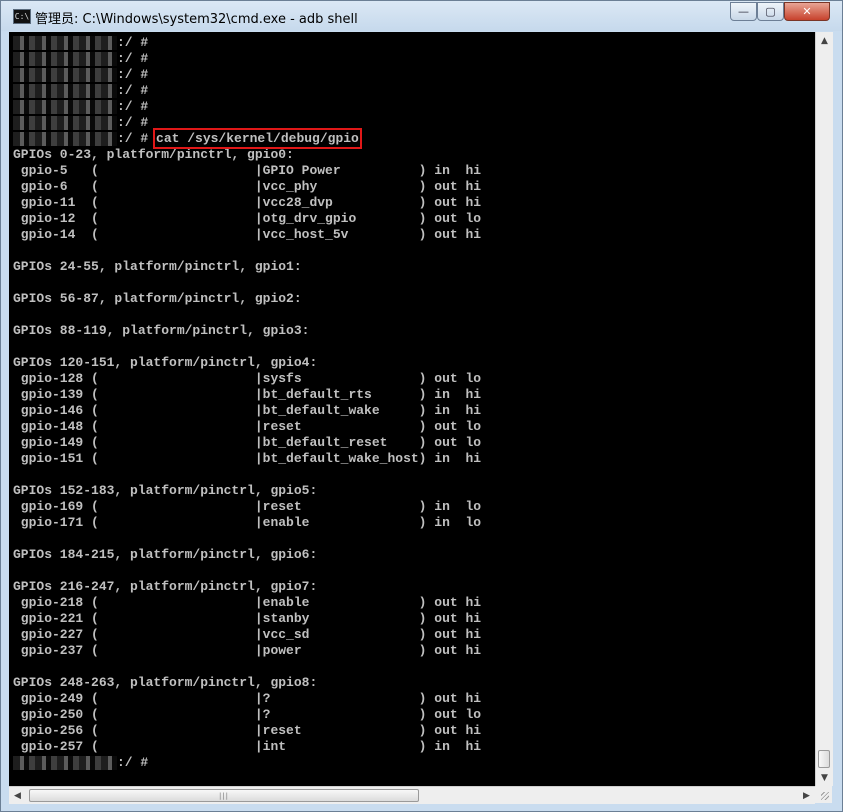  Describe the element at coordinates (743, 11) in the screenshot. I see `minimize-button: —` at that location.